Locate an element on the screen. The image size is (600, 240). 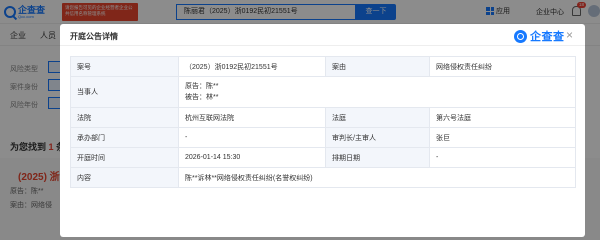
judge-value: 张巨 is located at coordinates (502, 137).